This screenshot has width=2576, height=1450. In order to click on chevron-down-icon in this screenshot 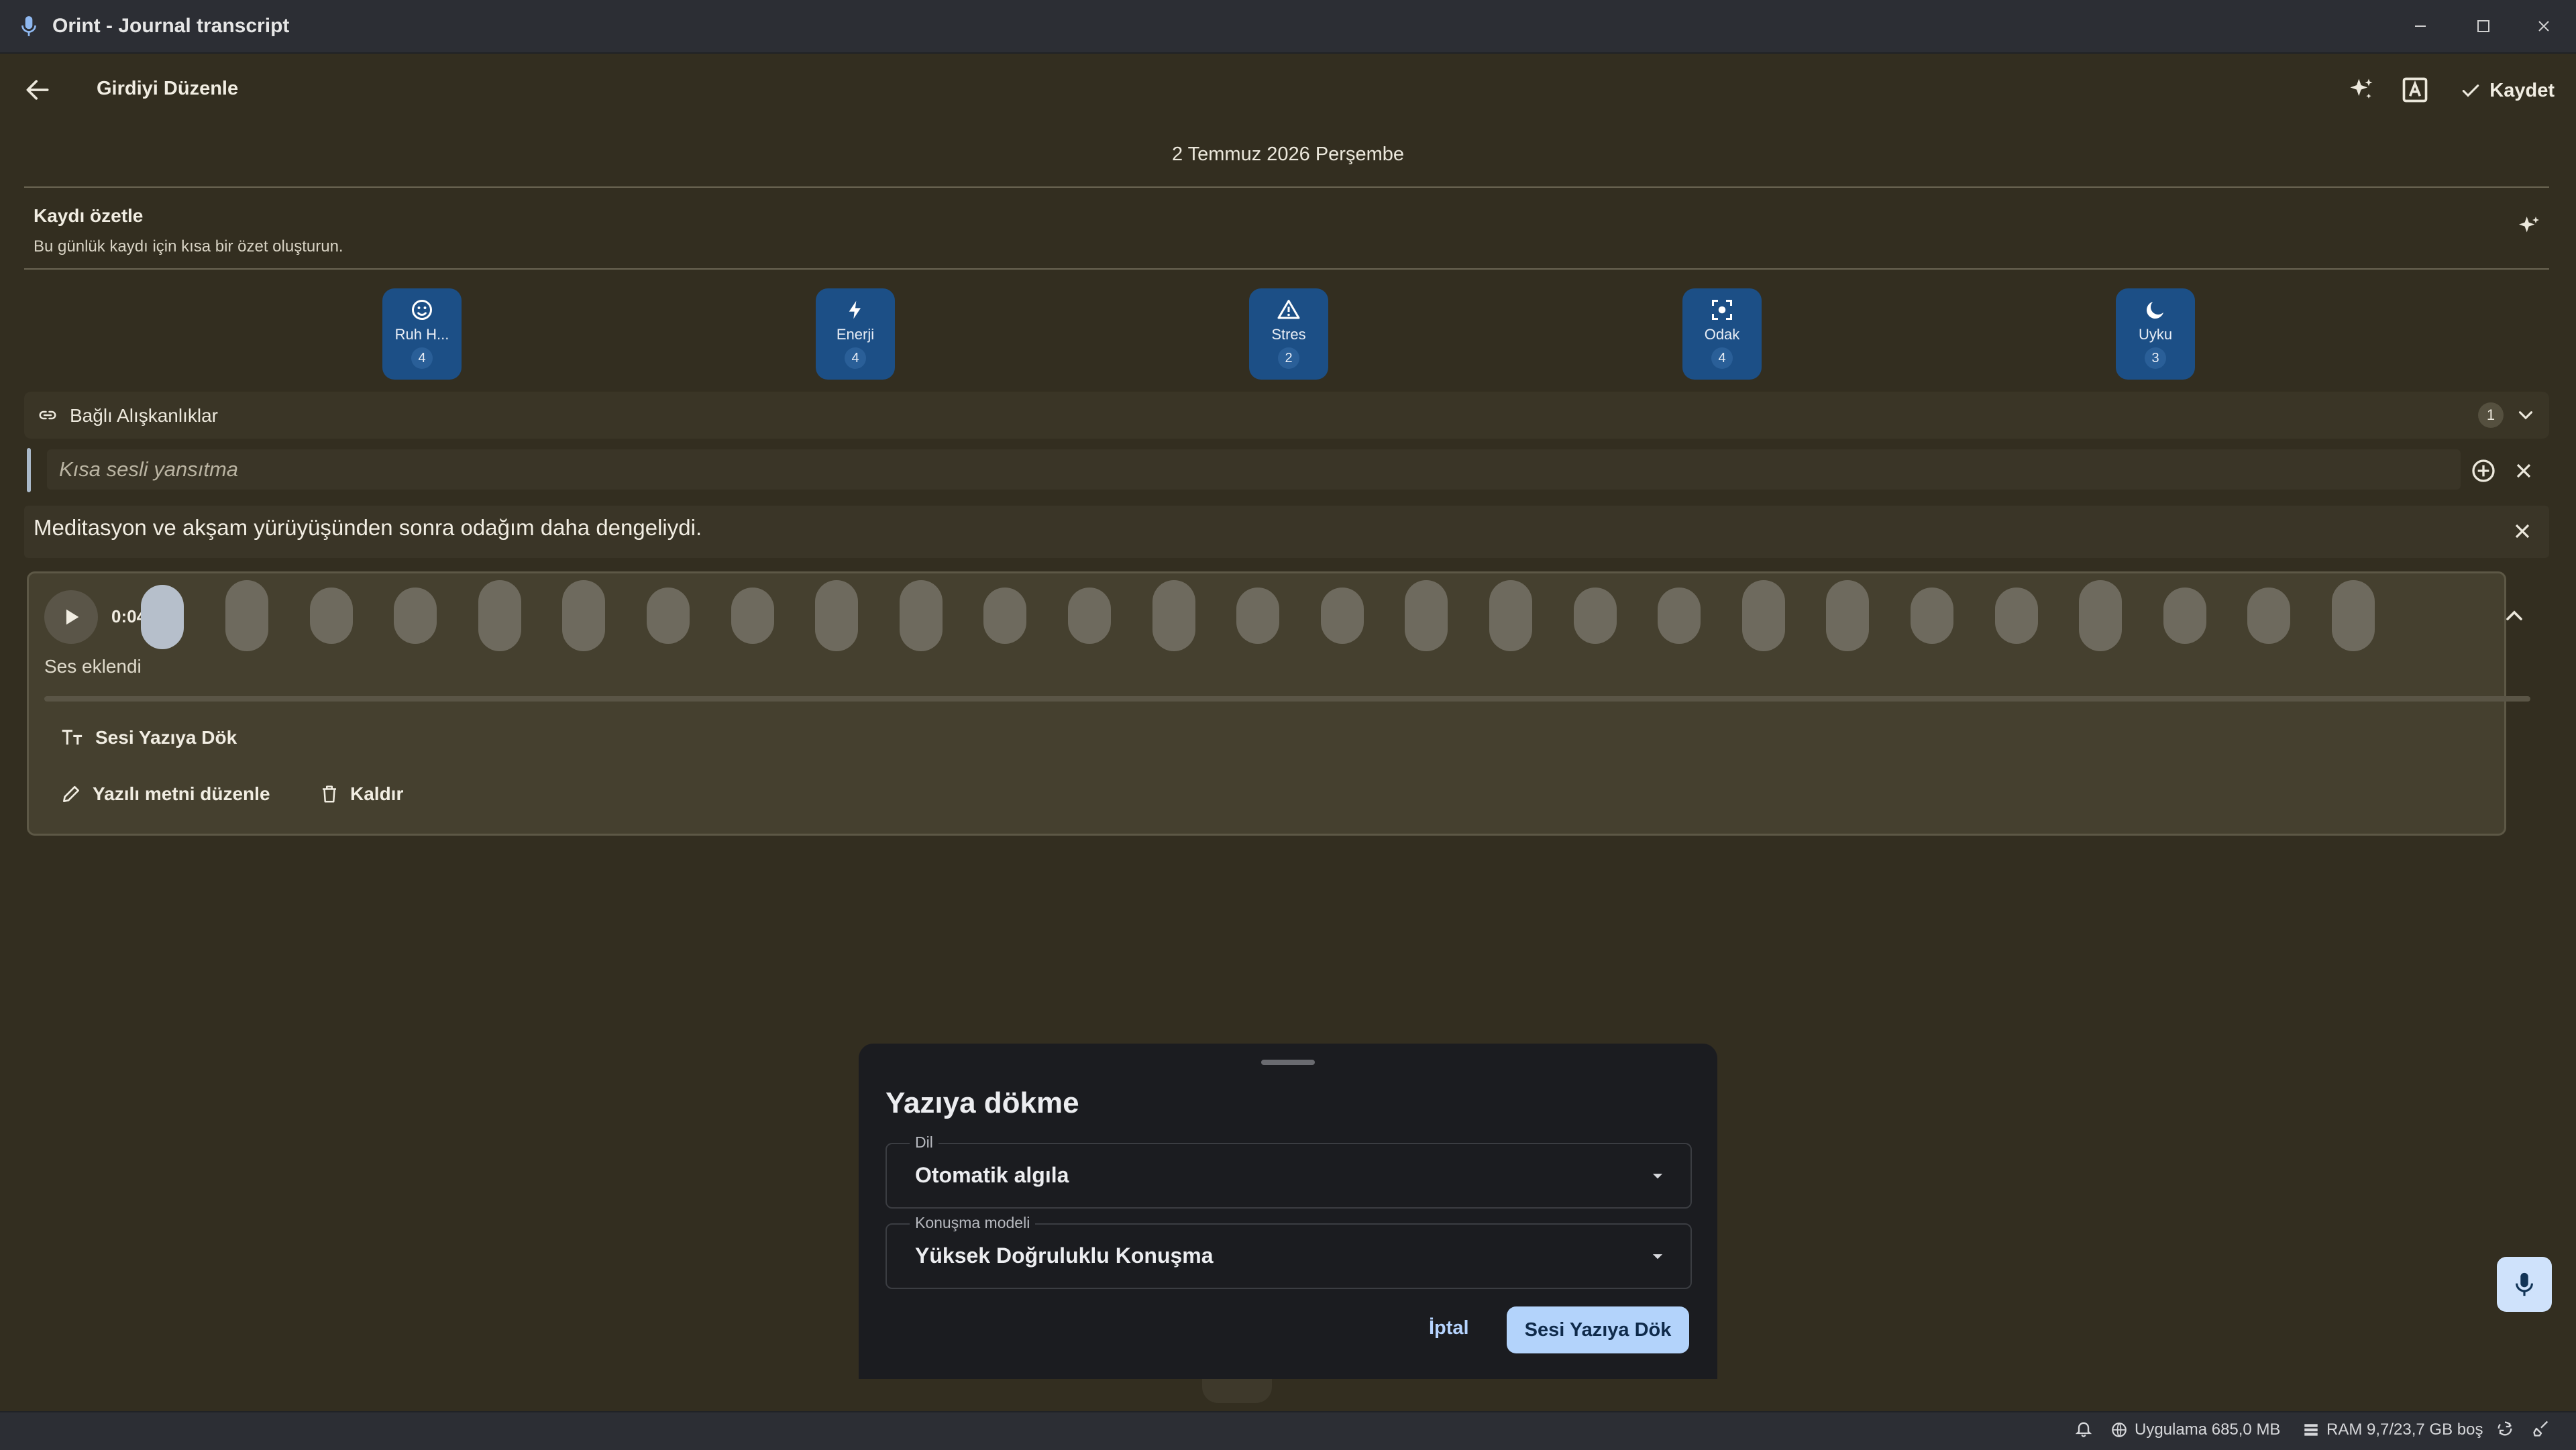, I will do `click(2525, 415)`.